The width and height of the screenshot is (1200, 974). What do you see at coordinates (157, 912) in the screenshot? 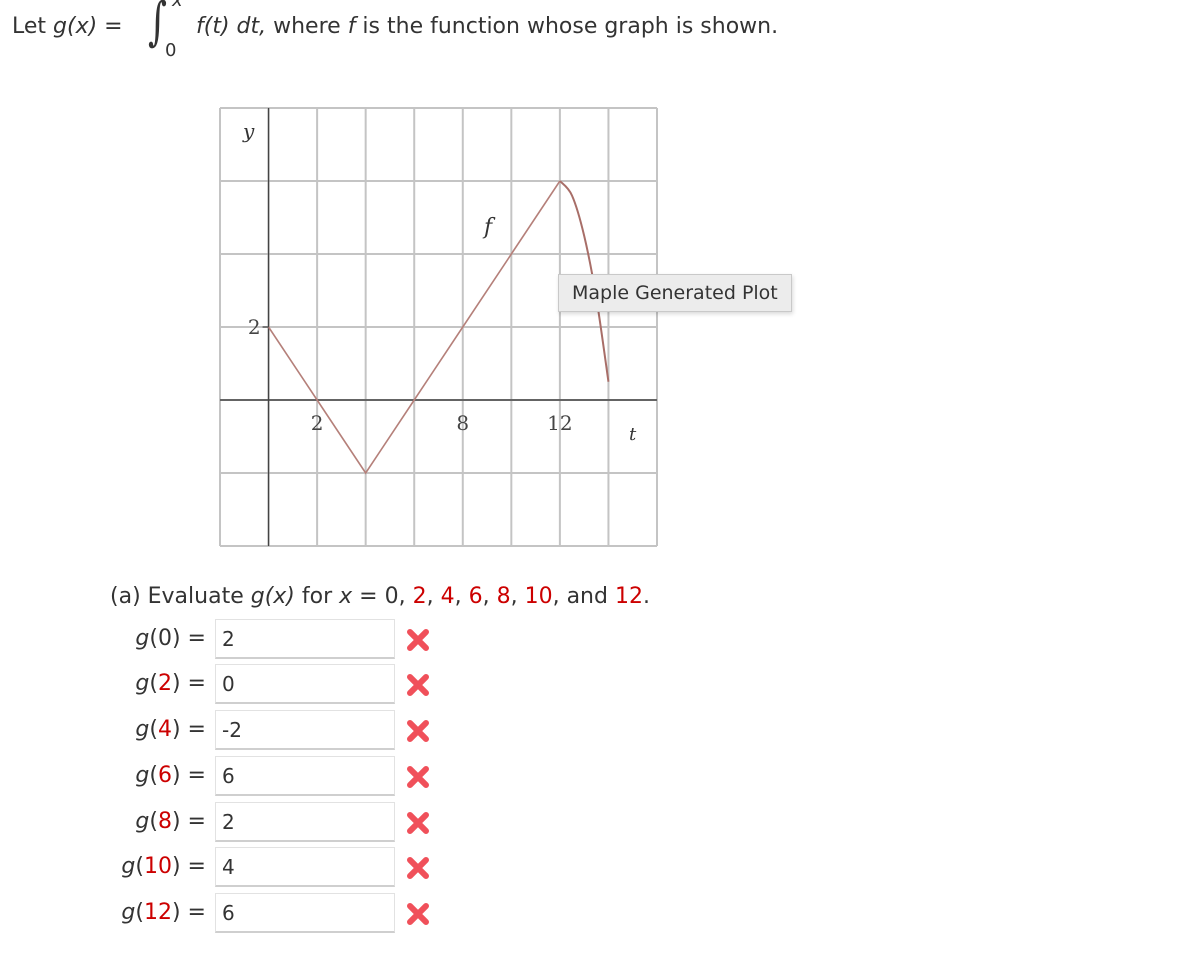
I see `answer-arg: 12` at bounding box center [157, 912].